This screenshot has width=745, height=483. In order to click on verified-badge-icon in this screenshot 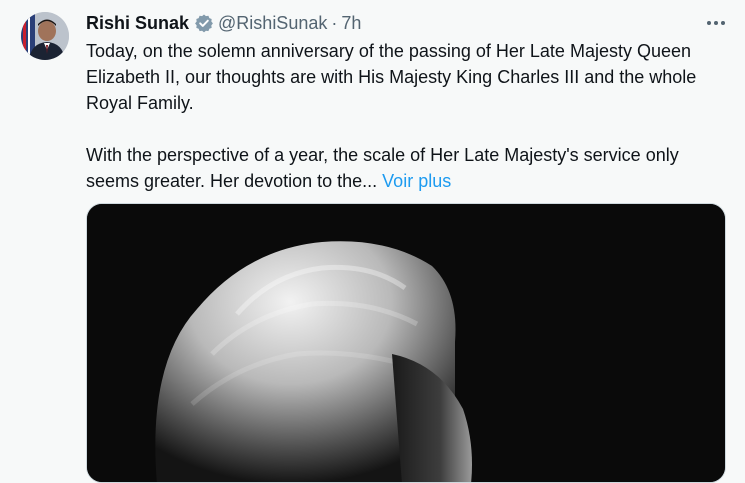, I will do `click(204, 23)`.